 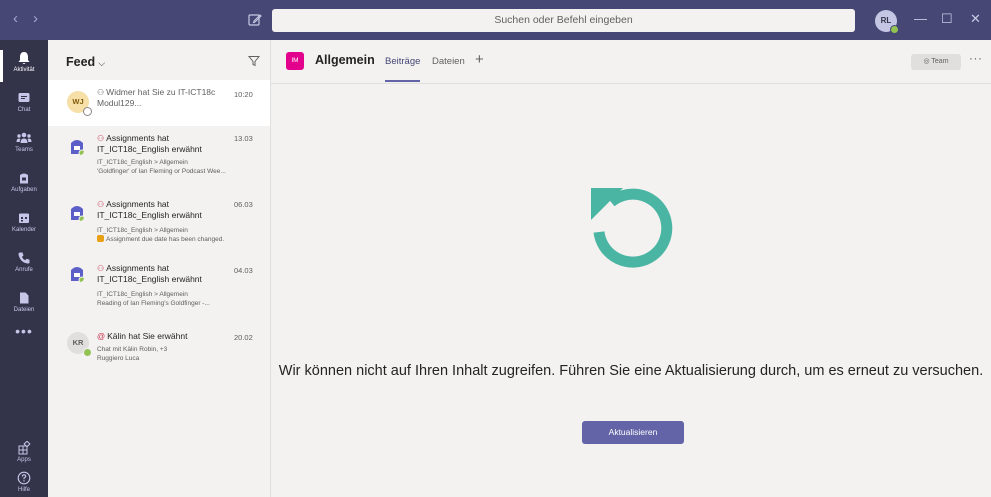 What do you see at coordinates (35, 19) in the screenshot?
I see `forward-button: ›` at bounding box center [35, 19].